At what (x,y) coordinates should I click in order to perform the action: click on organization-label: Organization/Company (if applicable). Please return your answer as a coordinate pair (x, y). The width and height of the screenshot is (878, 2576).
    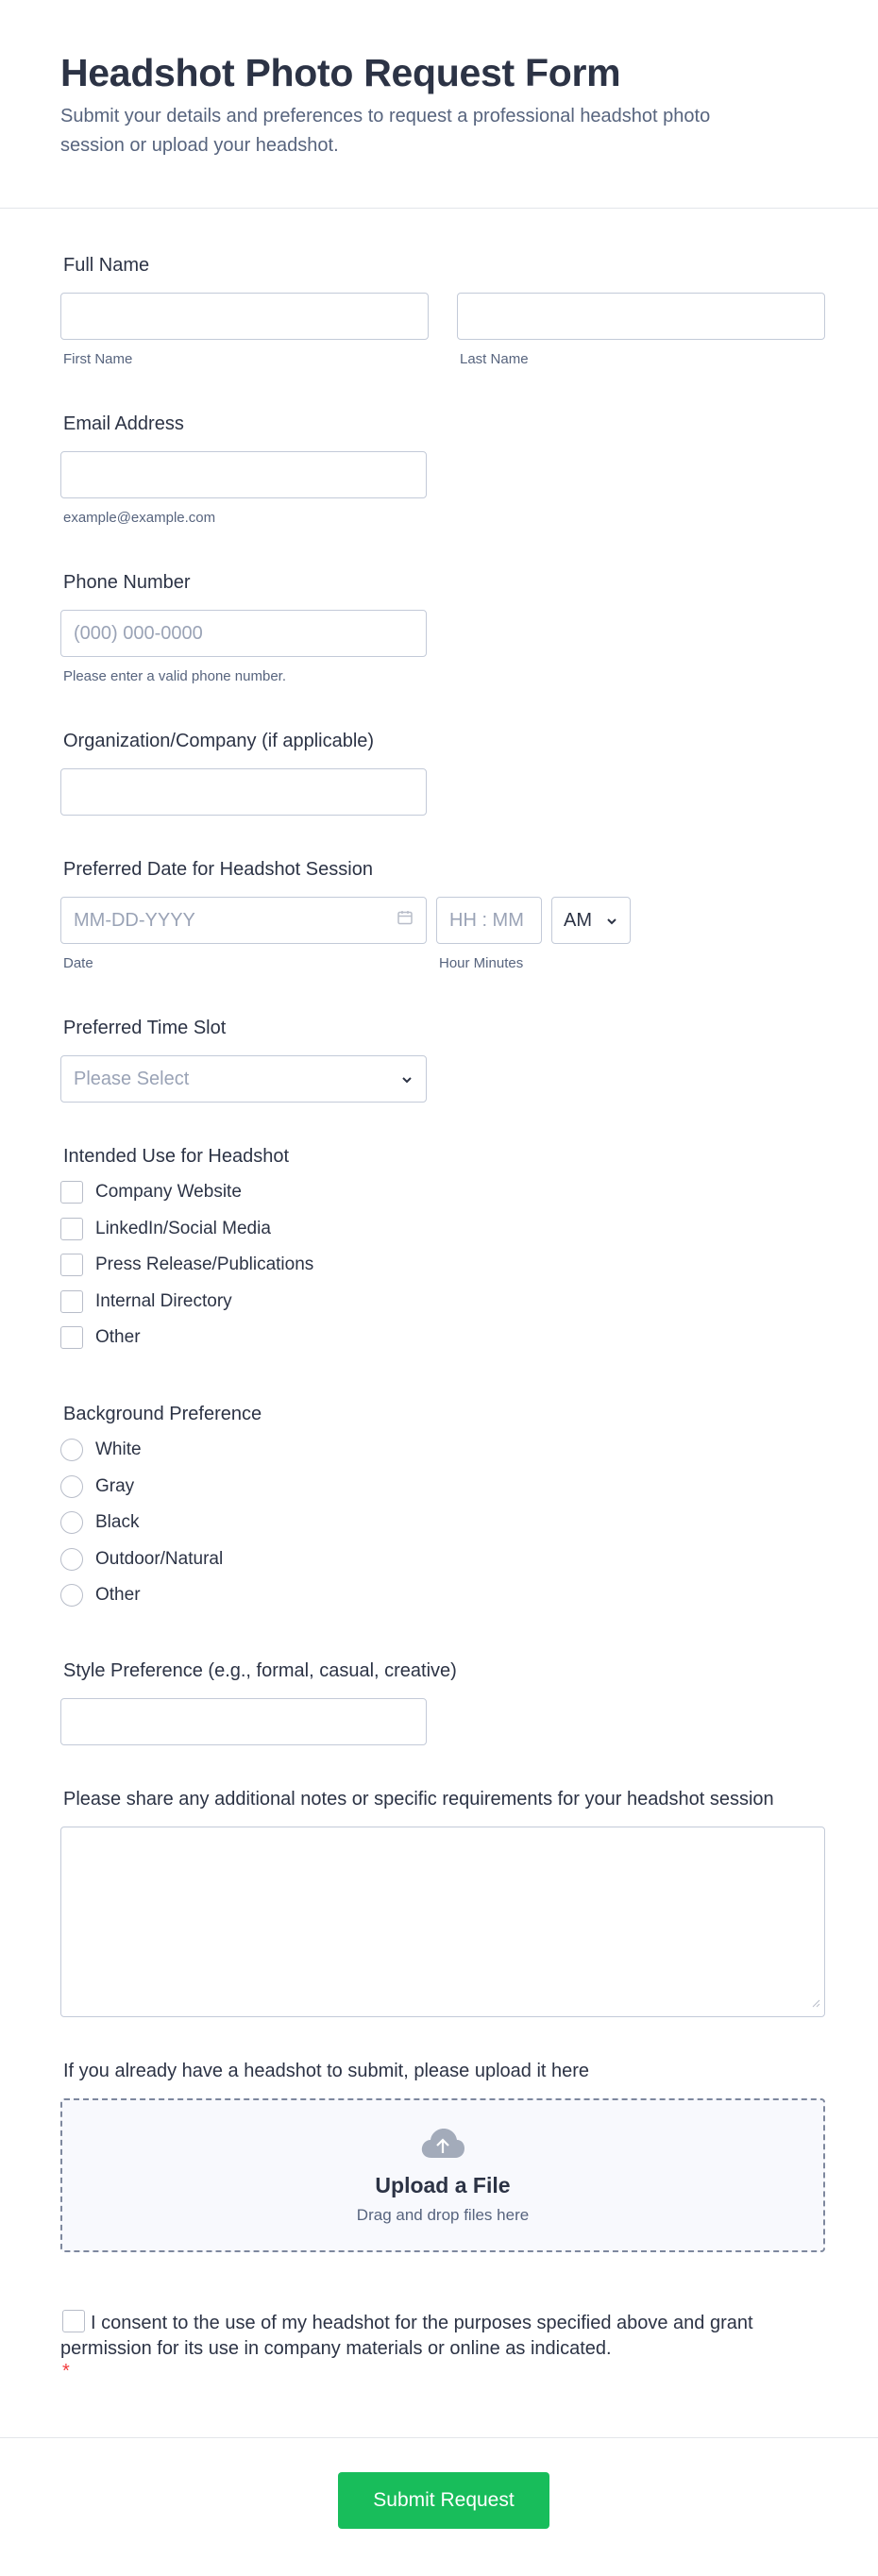
    Looking at the image, I should click on (219, 741).